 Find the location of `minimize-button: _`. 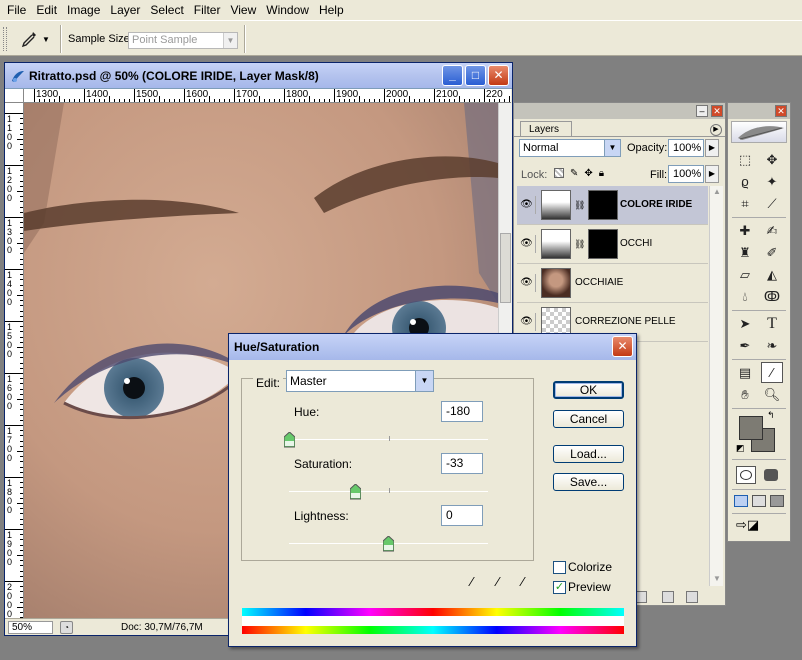

minimize-button: _ is located at coordinates (452, 75).